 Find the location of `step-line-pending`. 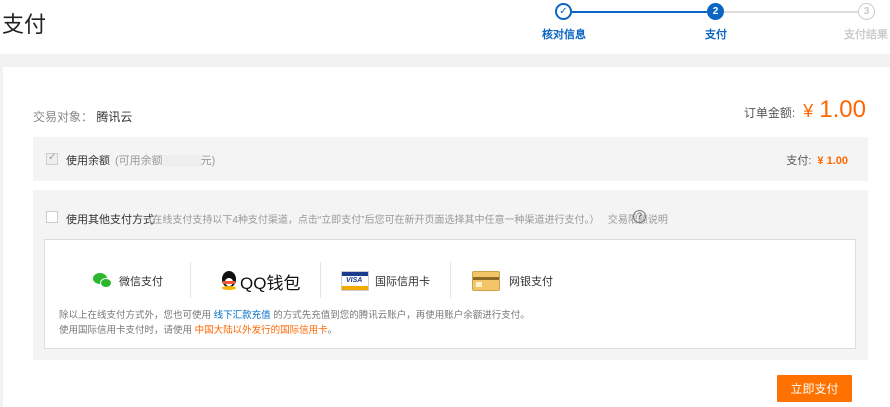

step-line-pending is located at coordinates (791, 12).